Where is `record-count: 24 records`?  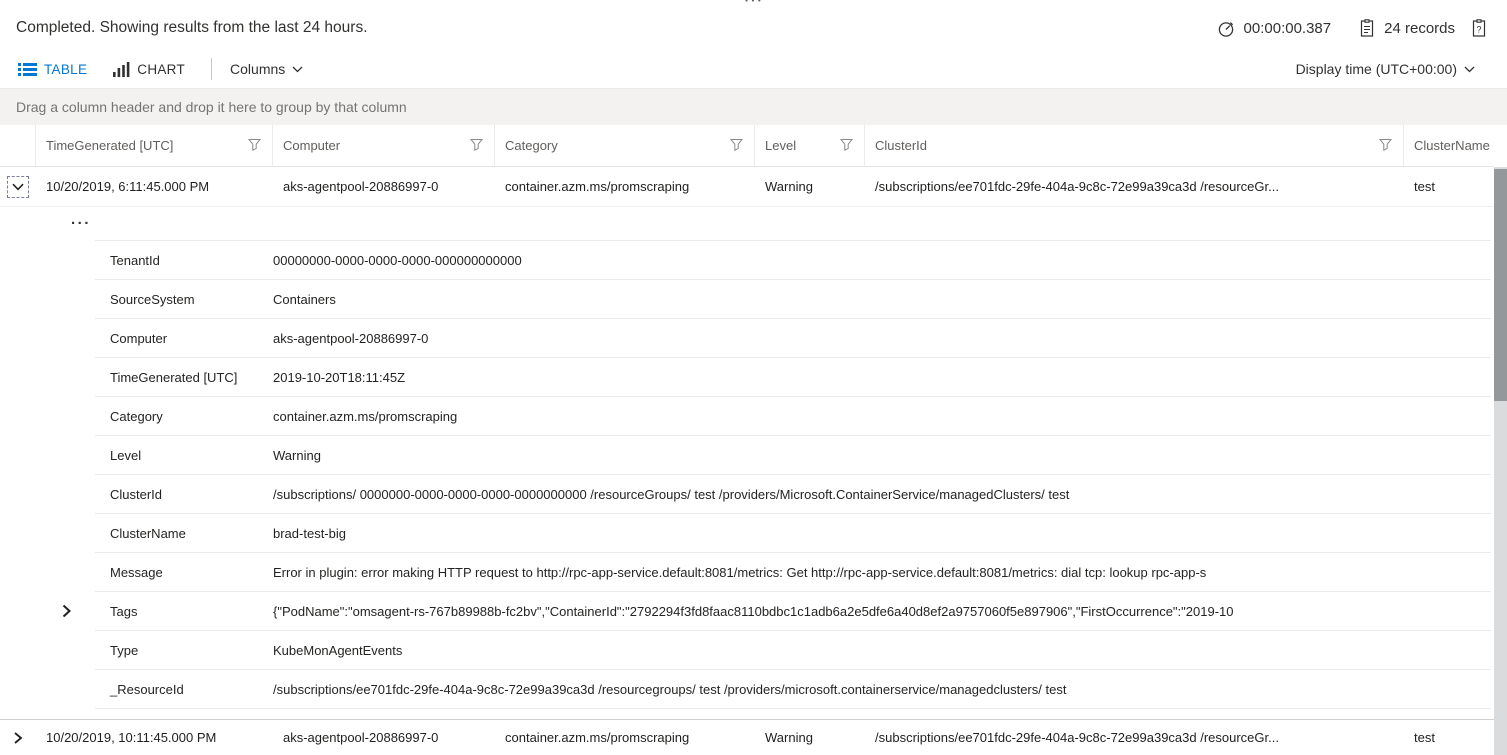 record-count: 24 records is located at coordinates (1419, 28).